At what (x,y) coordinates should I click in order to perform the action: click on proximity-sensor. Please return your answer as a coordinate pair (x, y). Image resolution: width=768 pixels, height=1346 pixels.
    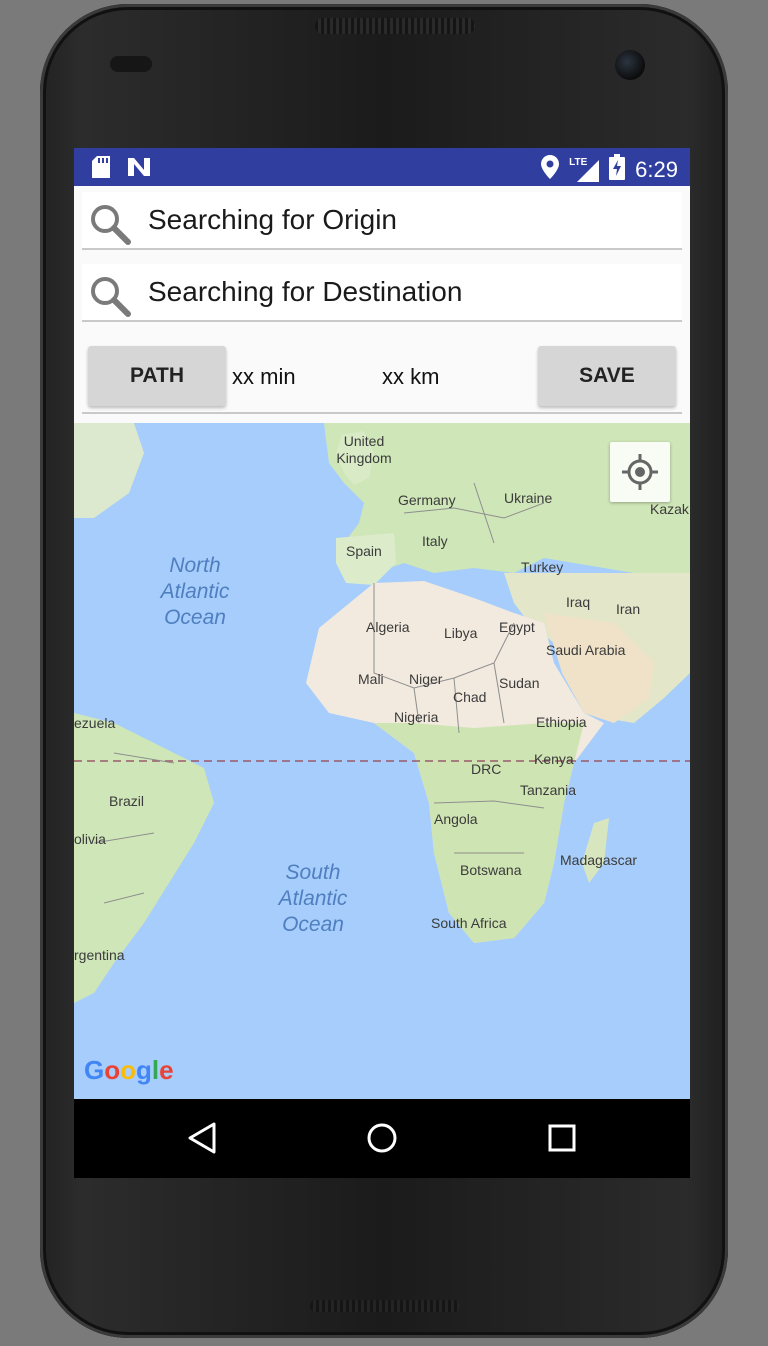
    Looking at the image, I should click on (131, 64).